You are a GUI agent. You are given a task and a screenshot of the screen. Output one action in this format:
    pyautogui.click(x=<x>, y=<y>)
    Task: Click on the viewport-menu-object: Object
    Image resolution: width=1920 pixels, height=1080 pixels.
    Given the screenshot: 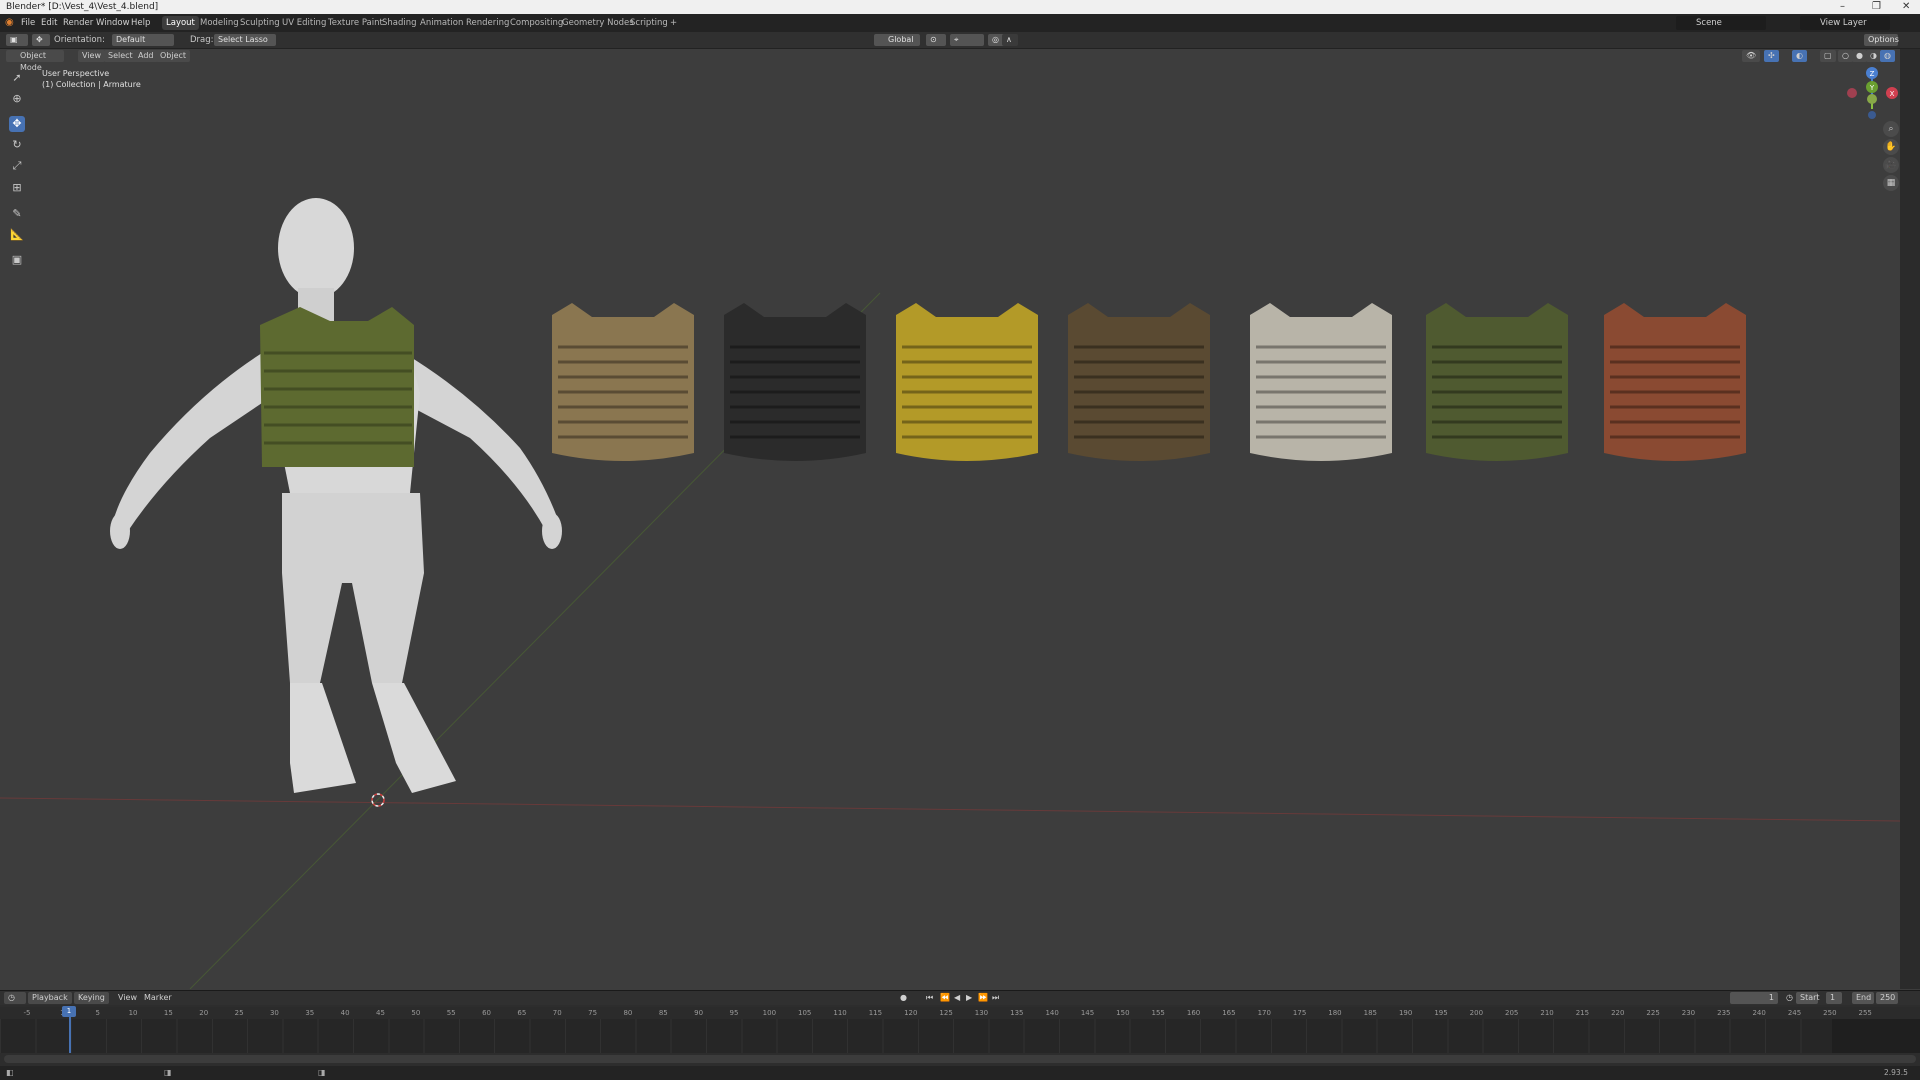 What is the action you would take?
    pyautogui.click(x=173, y=56)
    